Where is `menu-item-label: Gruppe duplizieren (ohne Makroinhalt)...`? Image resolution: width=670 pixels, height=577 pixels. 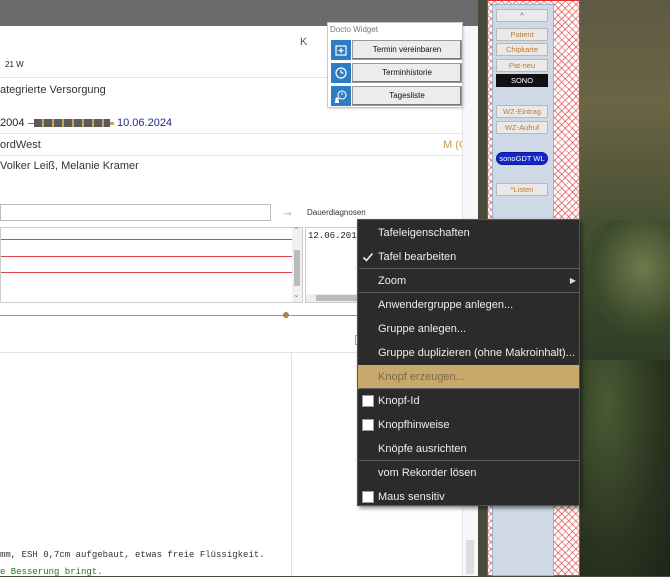 menu-item-label: Gruppe duplizieren (ohne Makroinhalt)... is located at coordinates (476, 353).